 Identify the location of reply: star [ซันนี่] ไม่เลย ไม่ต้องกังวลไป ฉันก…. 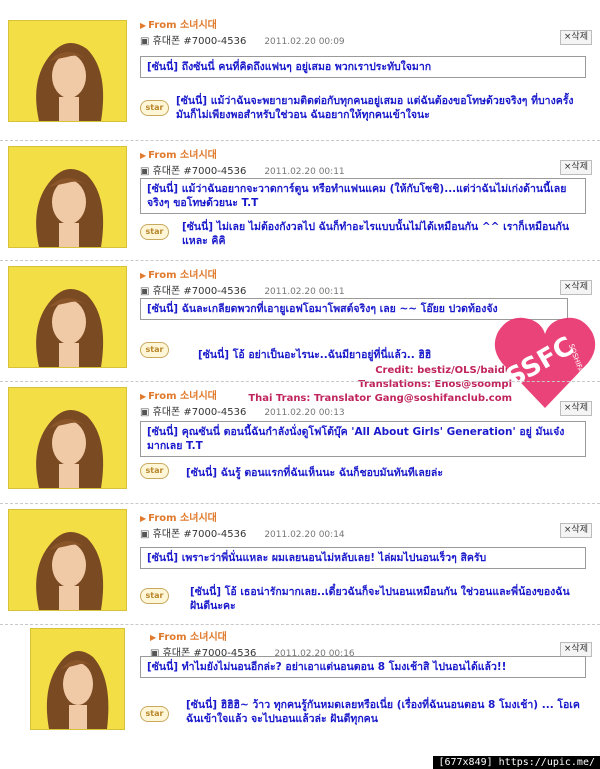
(363, 235).